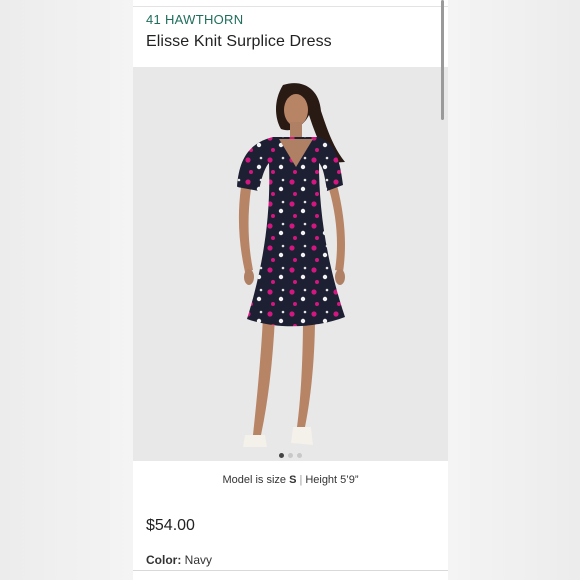 Image resolution: width=580 pixels, height=580 pixels. Describe the element at coordinates (442, 60) in the screenshot. I see `scrollbar` at that location.